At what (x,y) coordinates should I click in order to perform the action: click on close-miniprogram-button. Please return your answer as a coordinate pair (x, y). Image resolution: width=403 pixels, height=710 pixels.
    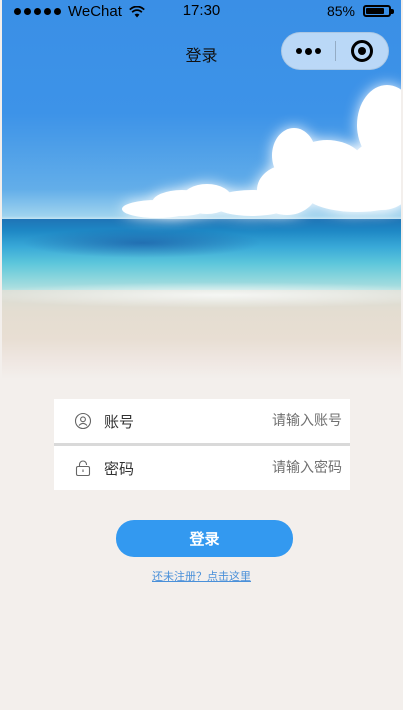
    Looking at the image, I should click on (362, 51).